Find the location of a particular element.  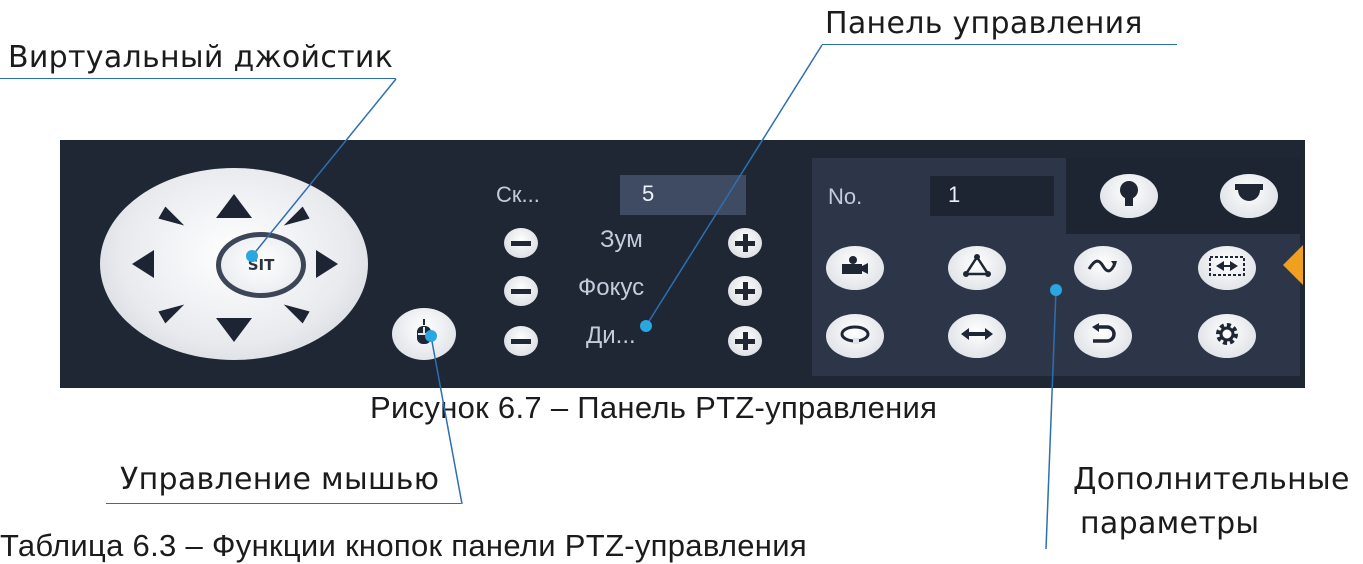

mouse-control-button is located at coordinates (424, 334).